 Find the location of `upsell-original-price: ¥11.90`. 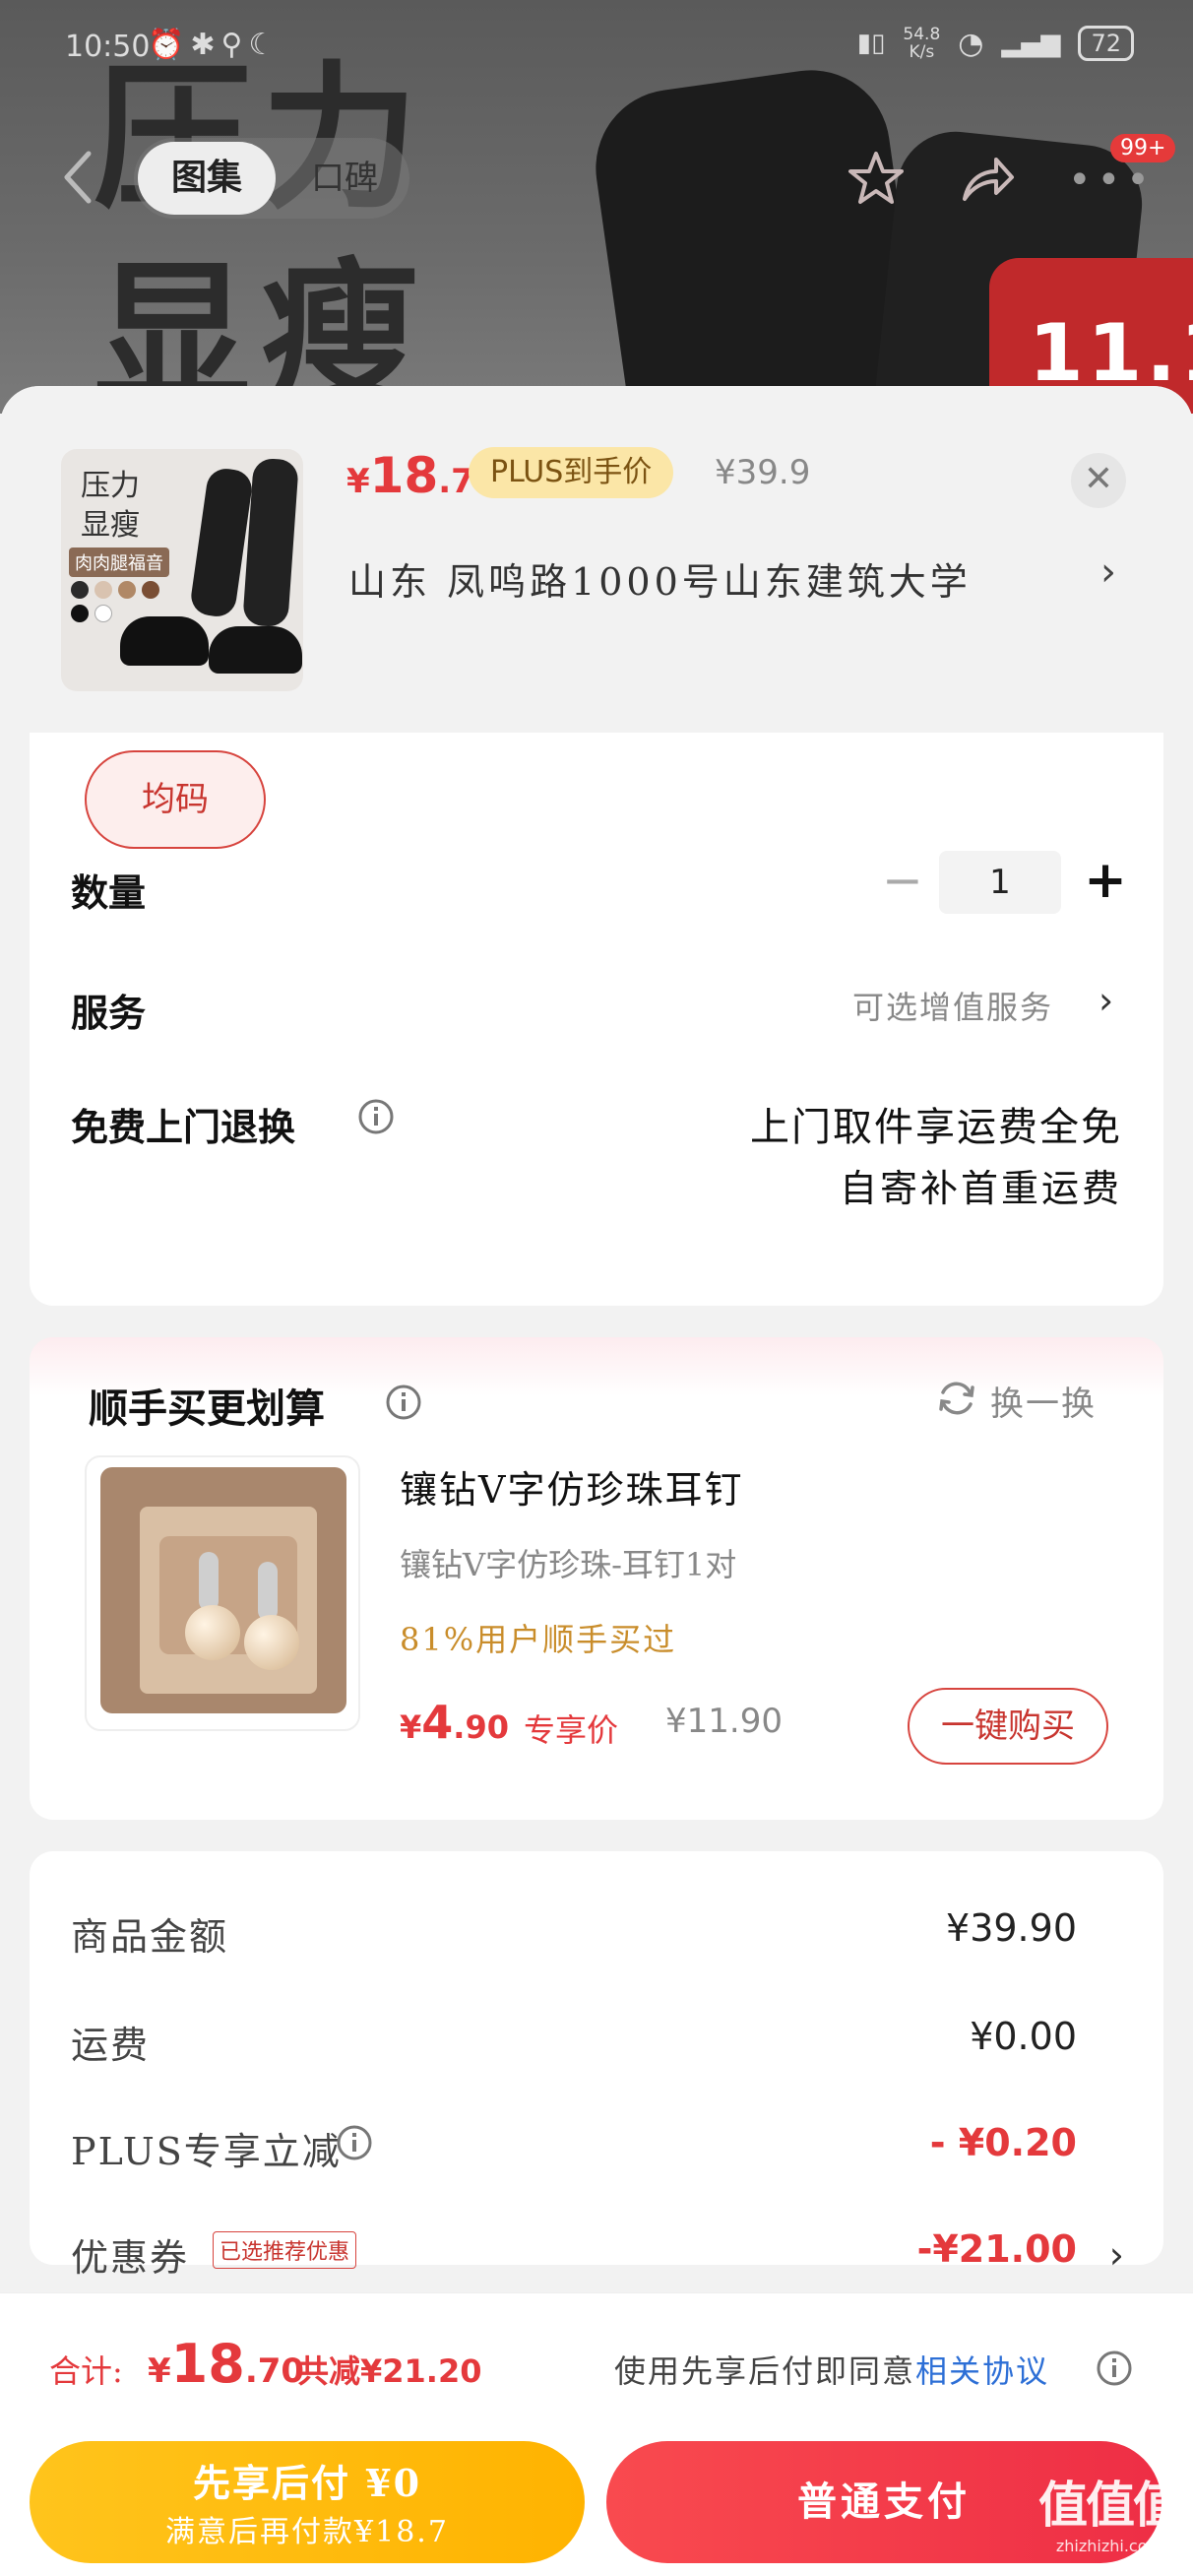

upsell-original-price: ¥11.90 is located at coordinates (724, 1721).